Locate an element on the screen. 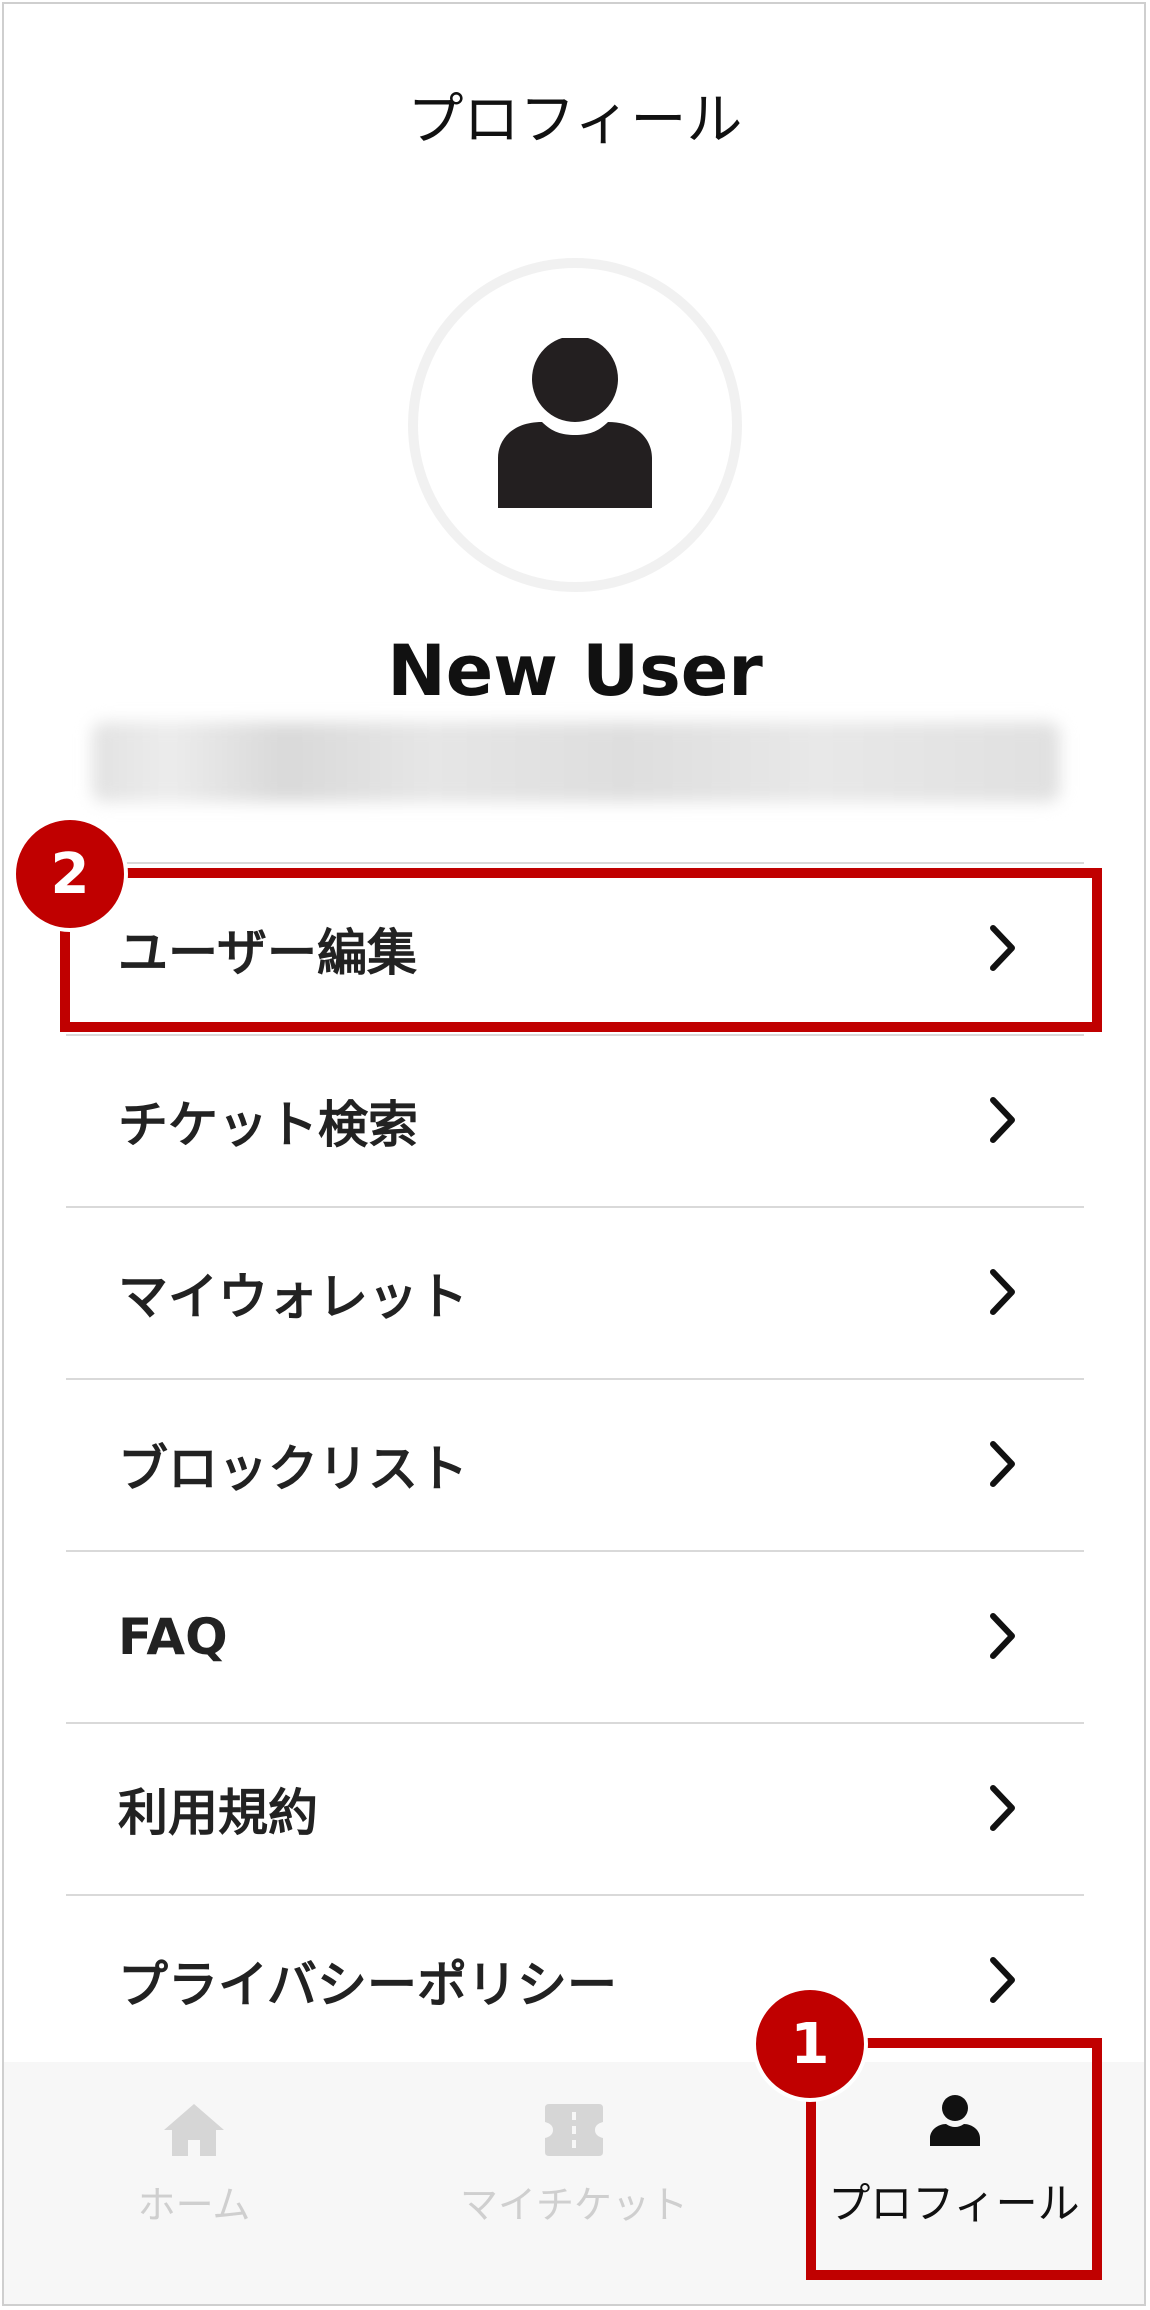 Image resolution: width=1150 pixels, height=2310 pixels. annotation-highlight-edit-user is located at coordinates (581, 950).